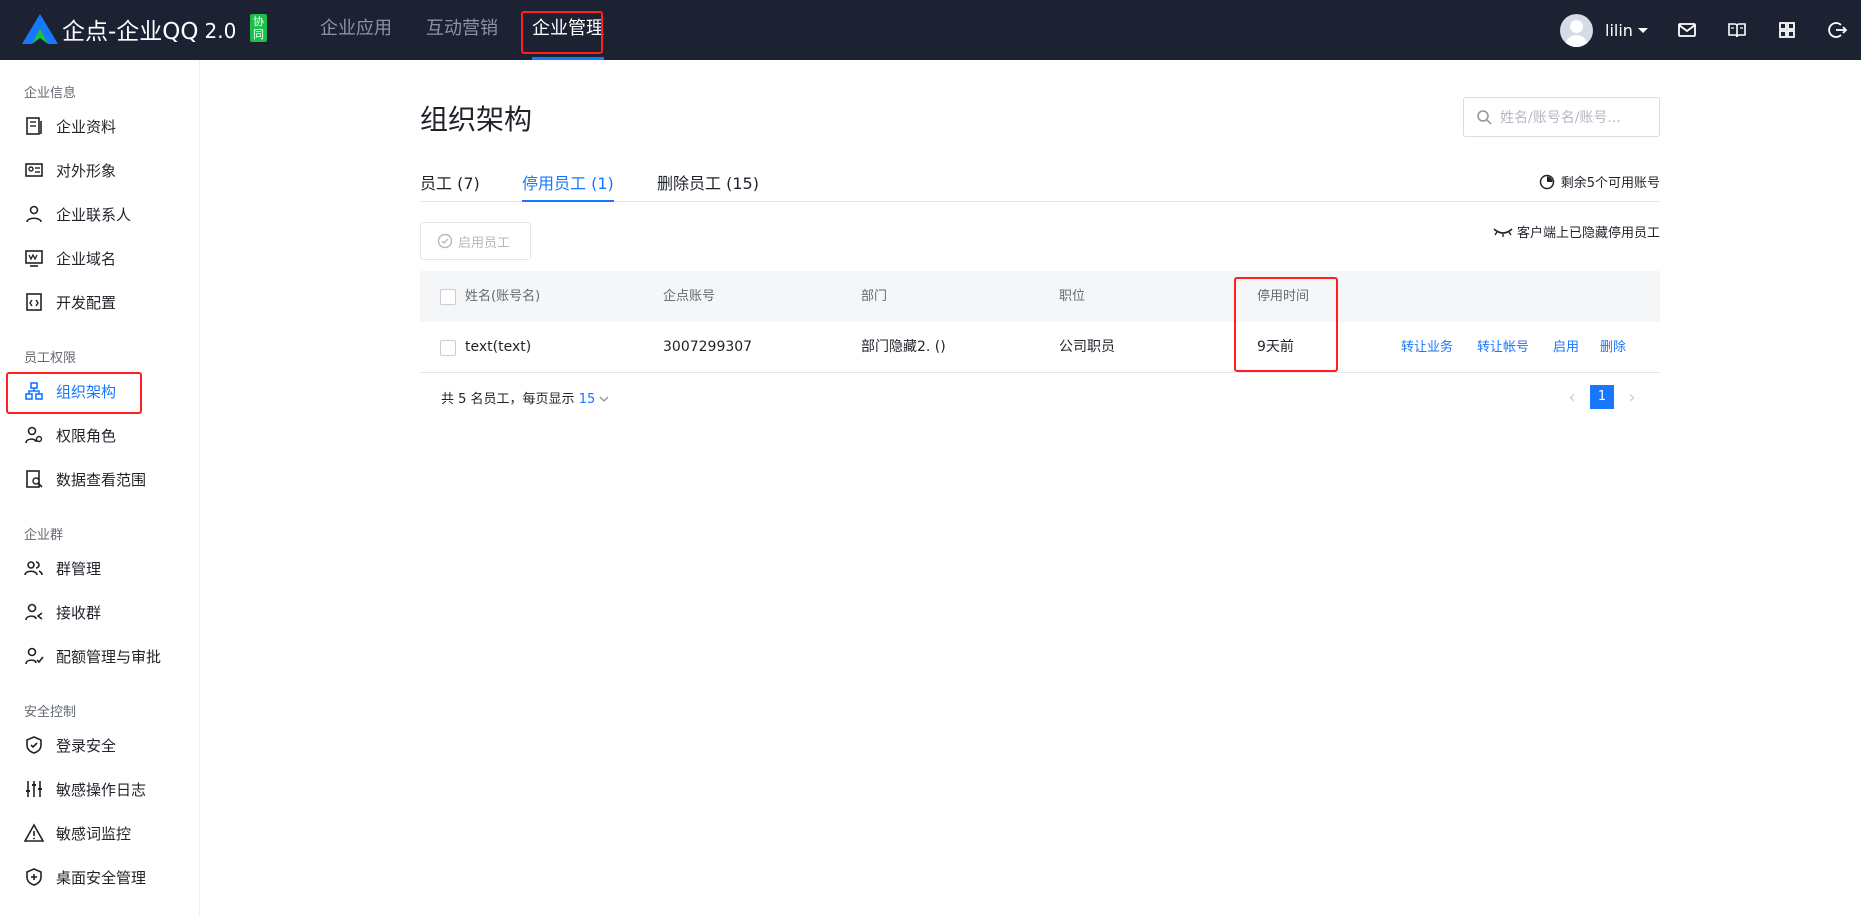 This screenshot has height=915, width=1861. Describe the element at coordinates (94, 833) in the screenshot. I see `sidebar-item-label: 敏感词监控` at that location.